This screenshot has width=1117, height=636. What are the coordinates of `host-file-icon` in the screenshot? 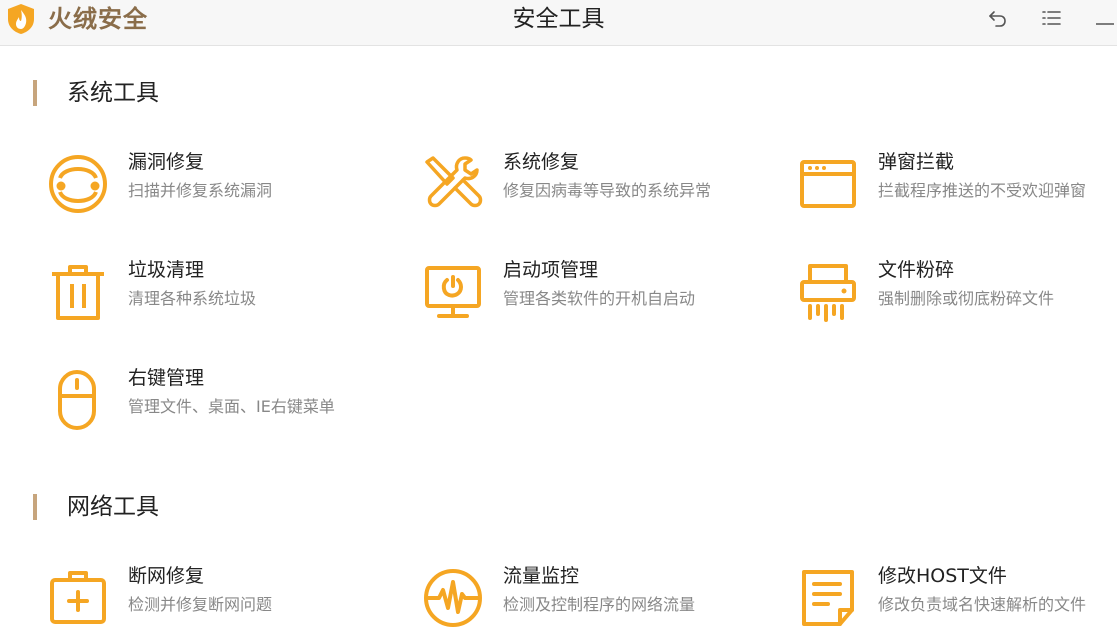 It's located at (828, 598).